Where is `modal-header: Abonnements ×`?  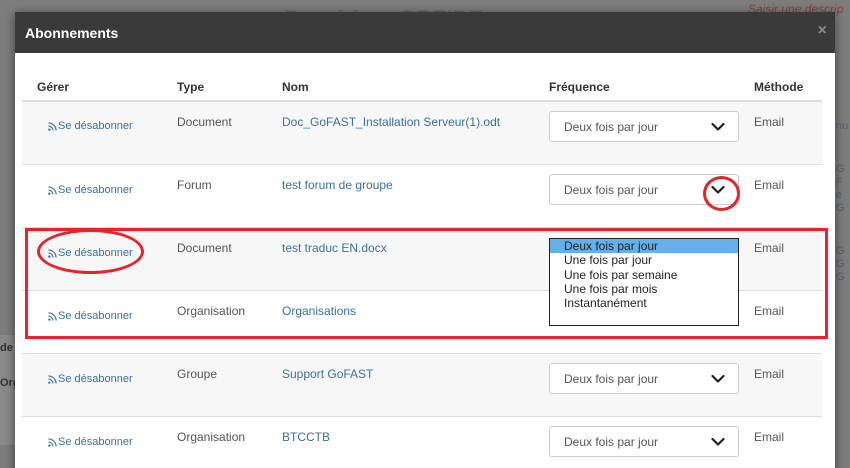 modal-header: Abonnements × is located at coordinates (425, 32).